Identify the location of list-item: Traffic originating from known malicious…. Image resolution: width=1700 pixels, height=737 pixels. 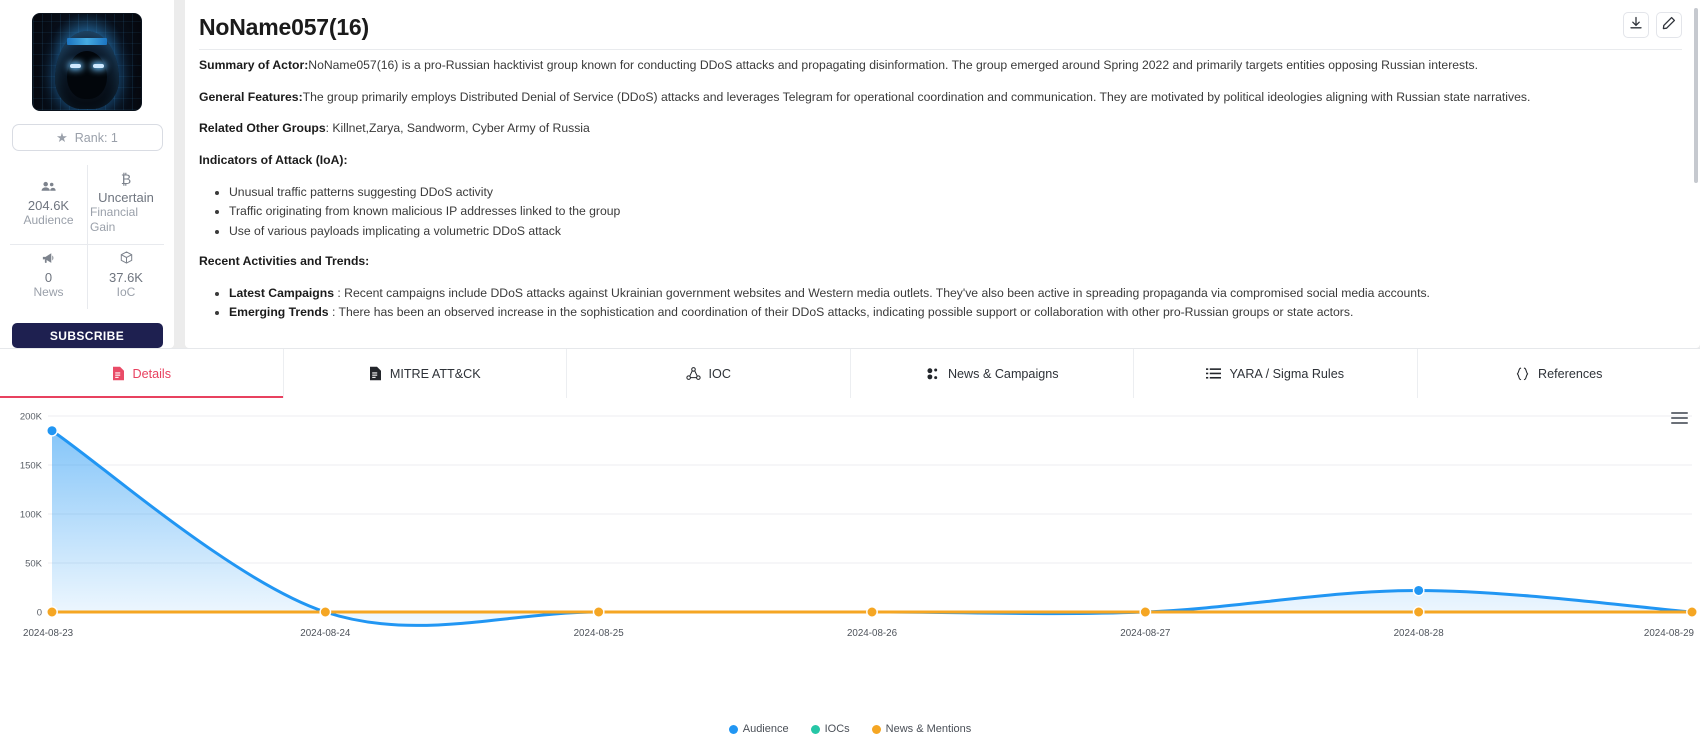
(955, 212).